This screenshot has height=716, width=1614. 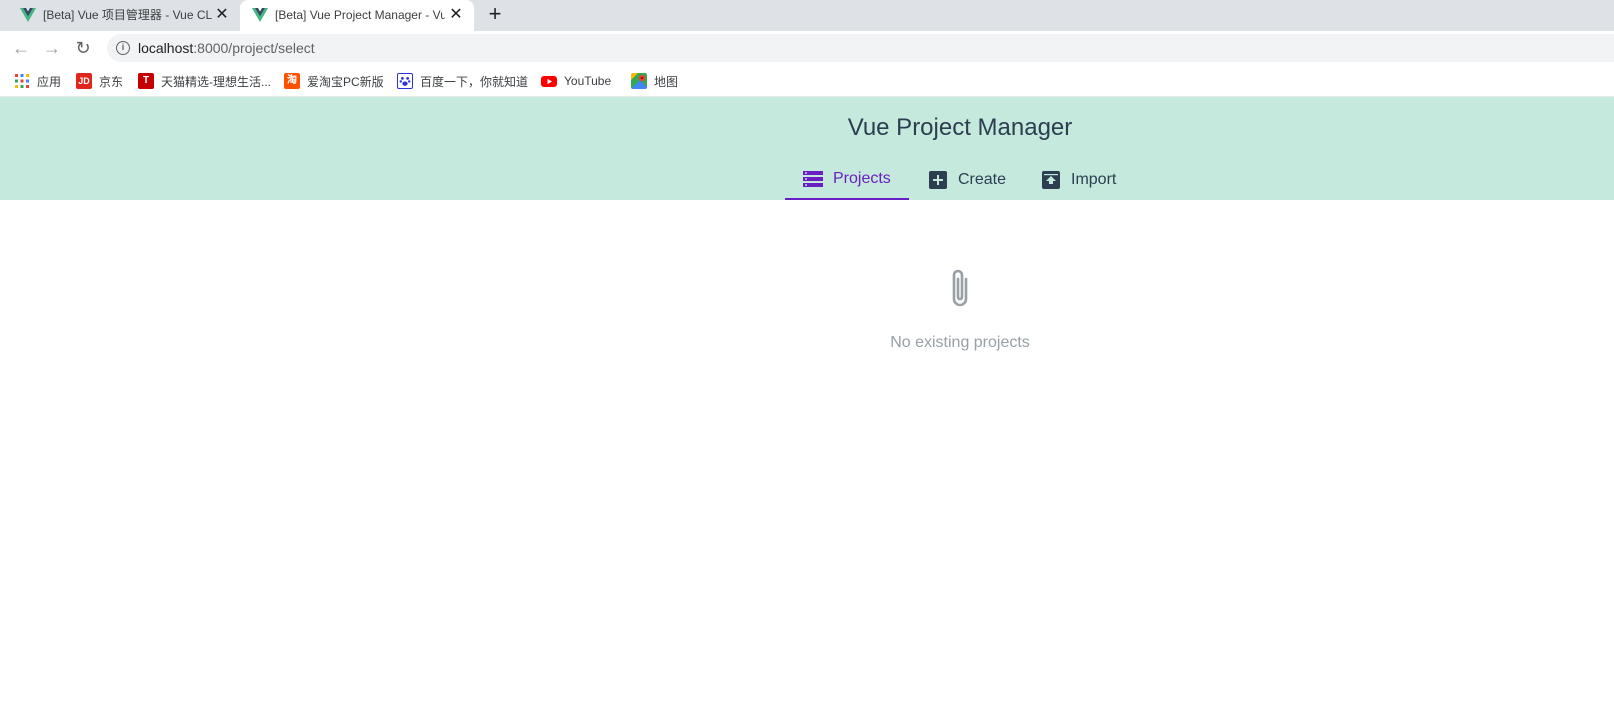 I want to click on youtube-icon, so click(x=549, y=81).